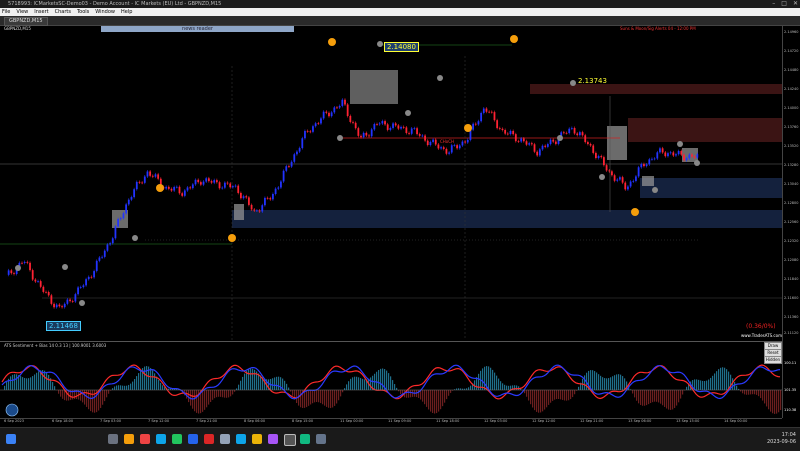 The height and width of the screenshot is (451, 800). Describe the element at coordinates (193, 439) in the screenshot. I see `word-icon` at that location.